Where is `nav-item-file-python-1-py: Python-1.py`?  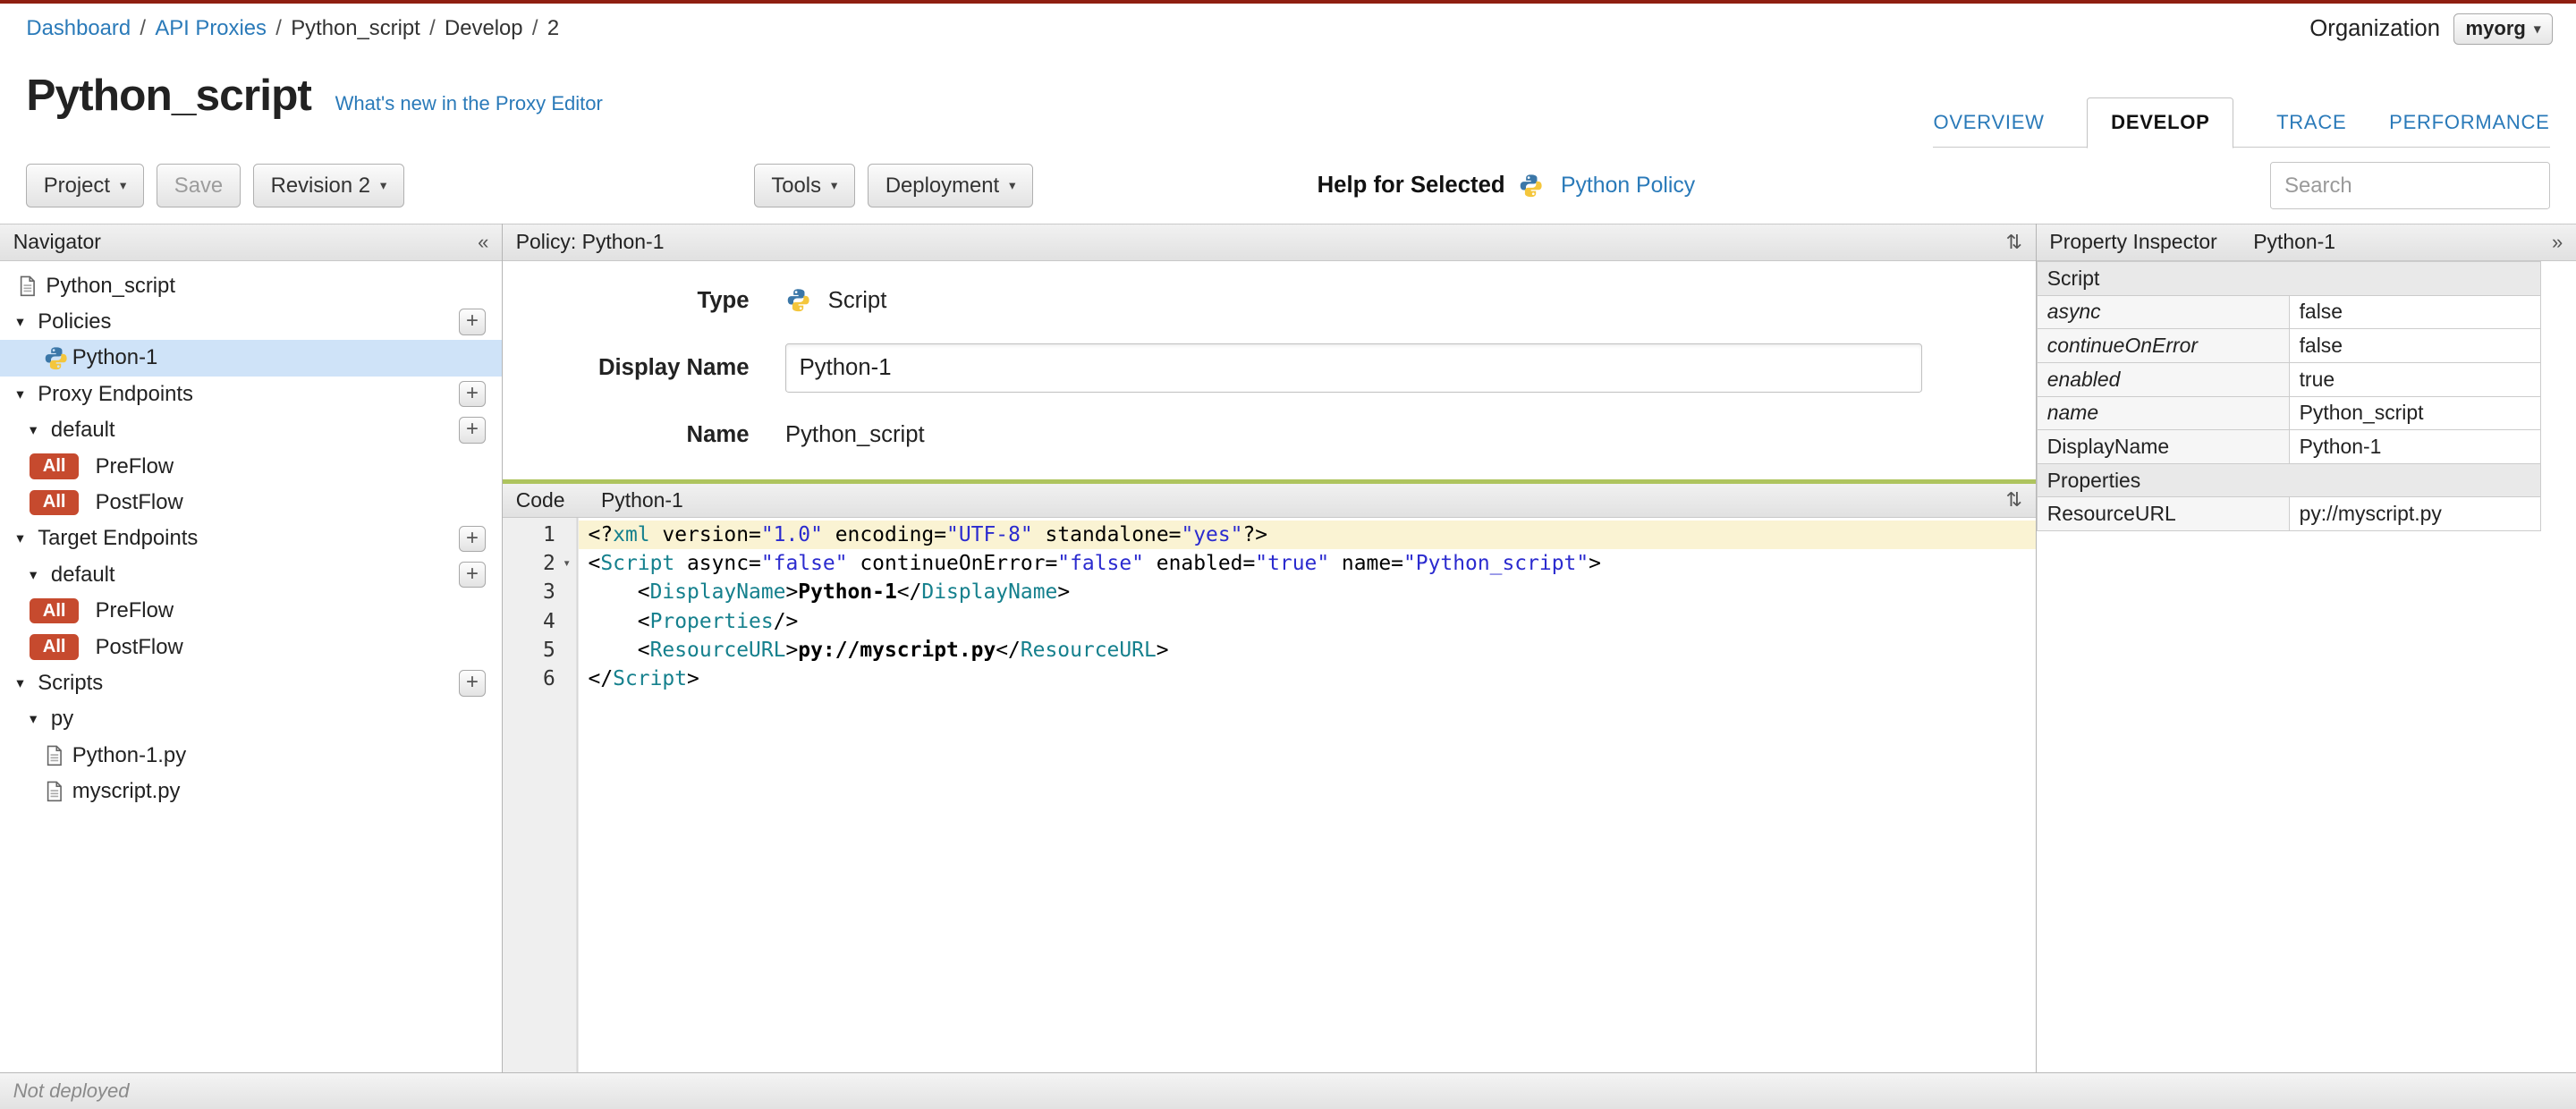 nav-item-file-python-1-py: Python-1.py is located at coordinates (251, 756).